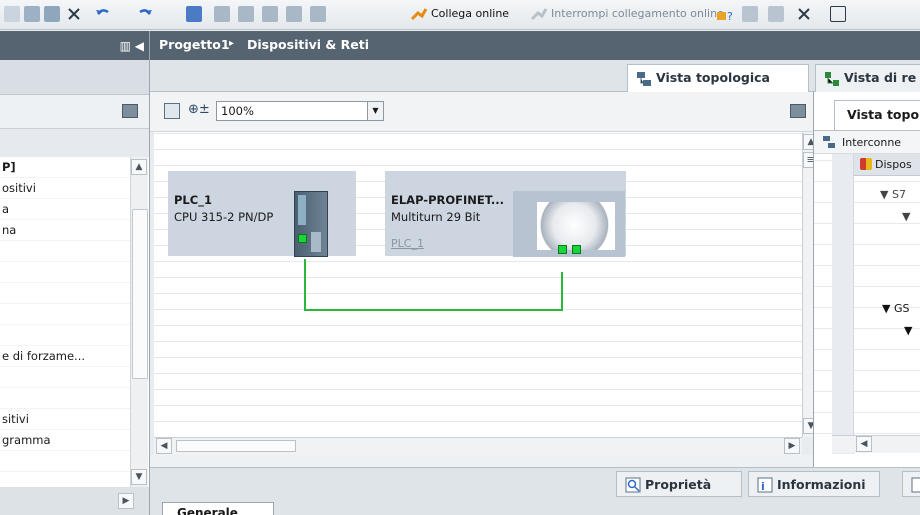 Image resolution: width=920 pixels, height=515 pixels. I want to click on canvas-toolbar: ⊕± 100% ▼, so click(481, 112).